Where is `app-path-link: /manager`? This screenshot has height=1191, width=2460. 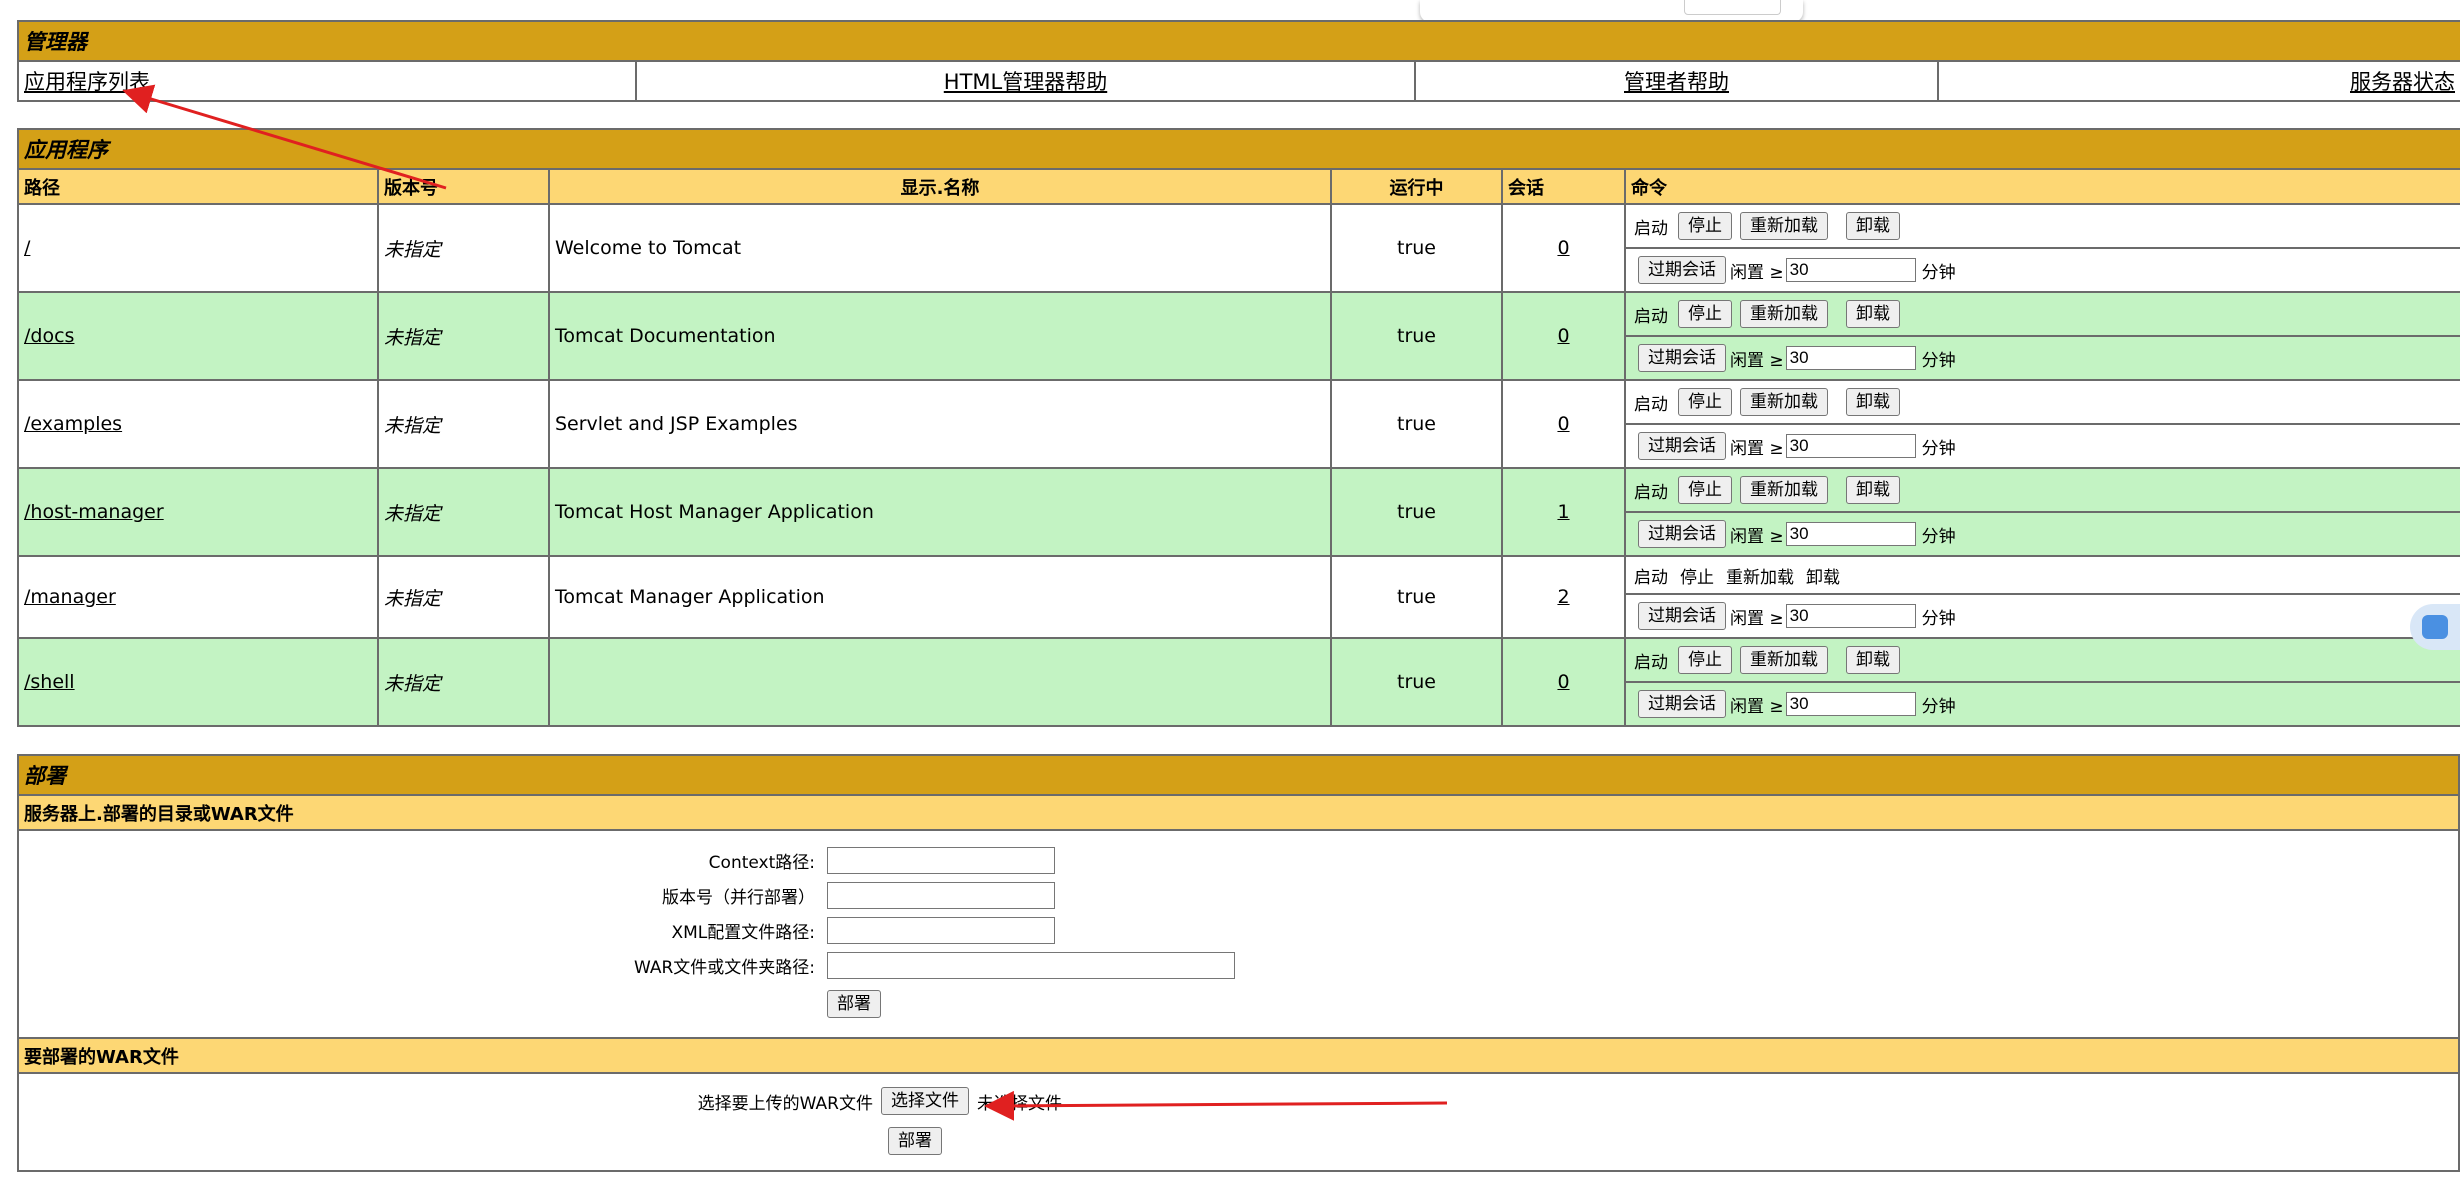
app-path-link: /manager is located at coordinates (70, 597).